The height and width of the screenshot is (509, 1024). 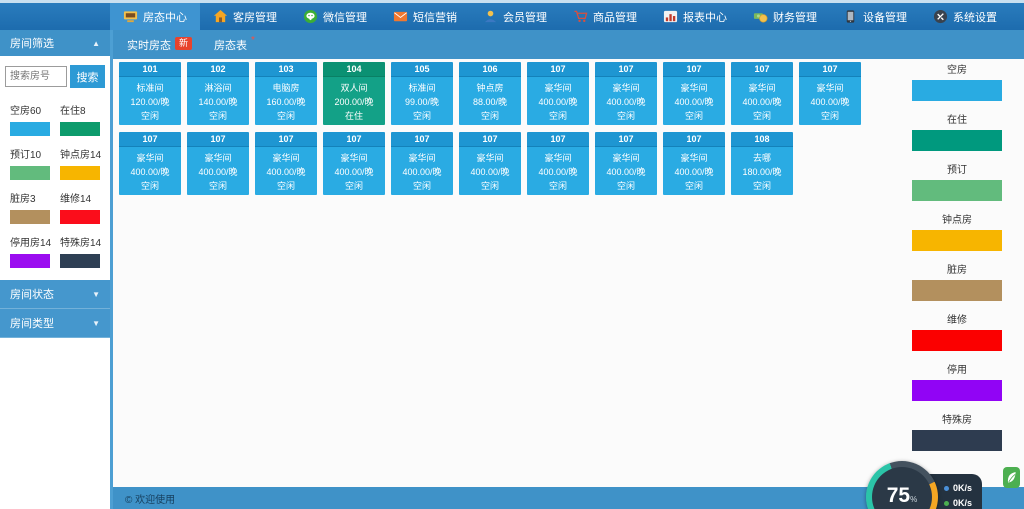 What do you see at coordinates (160, 44) in the screenshot?
I see `tab-realtime-room-status: 实时房态 新` at bounding box center [160, 44].